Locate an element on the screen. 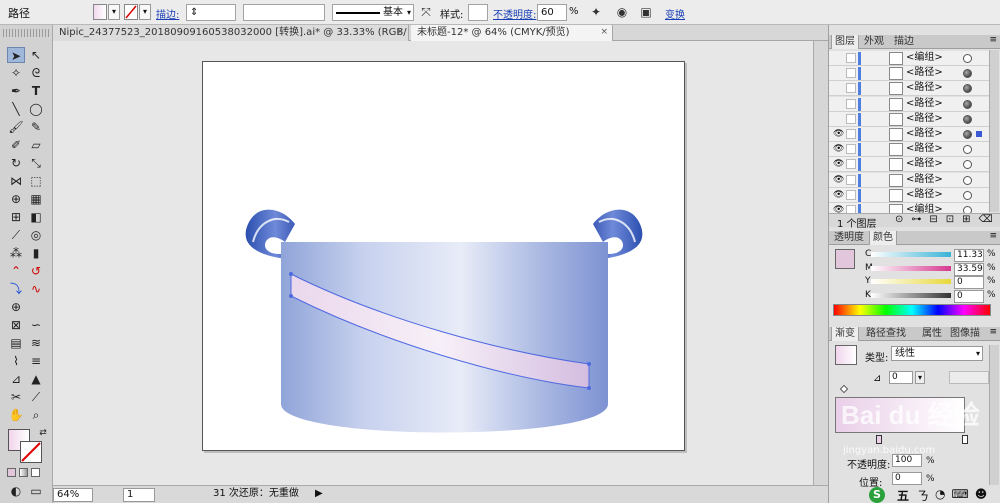 This screenshot has width=1000, height=503. stroke-weight-field: ⇕ is located at coordinates (211, 12).